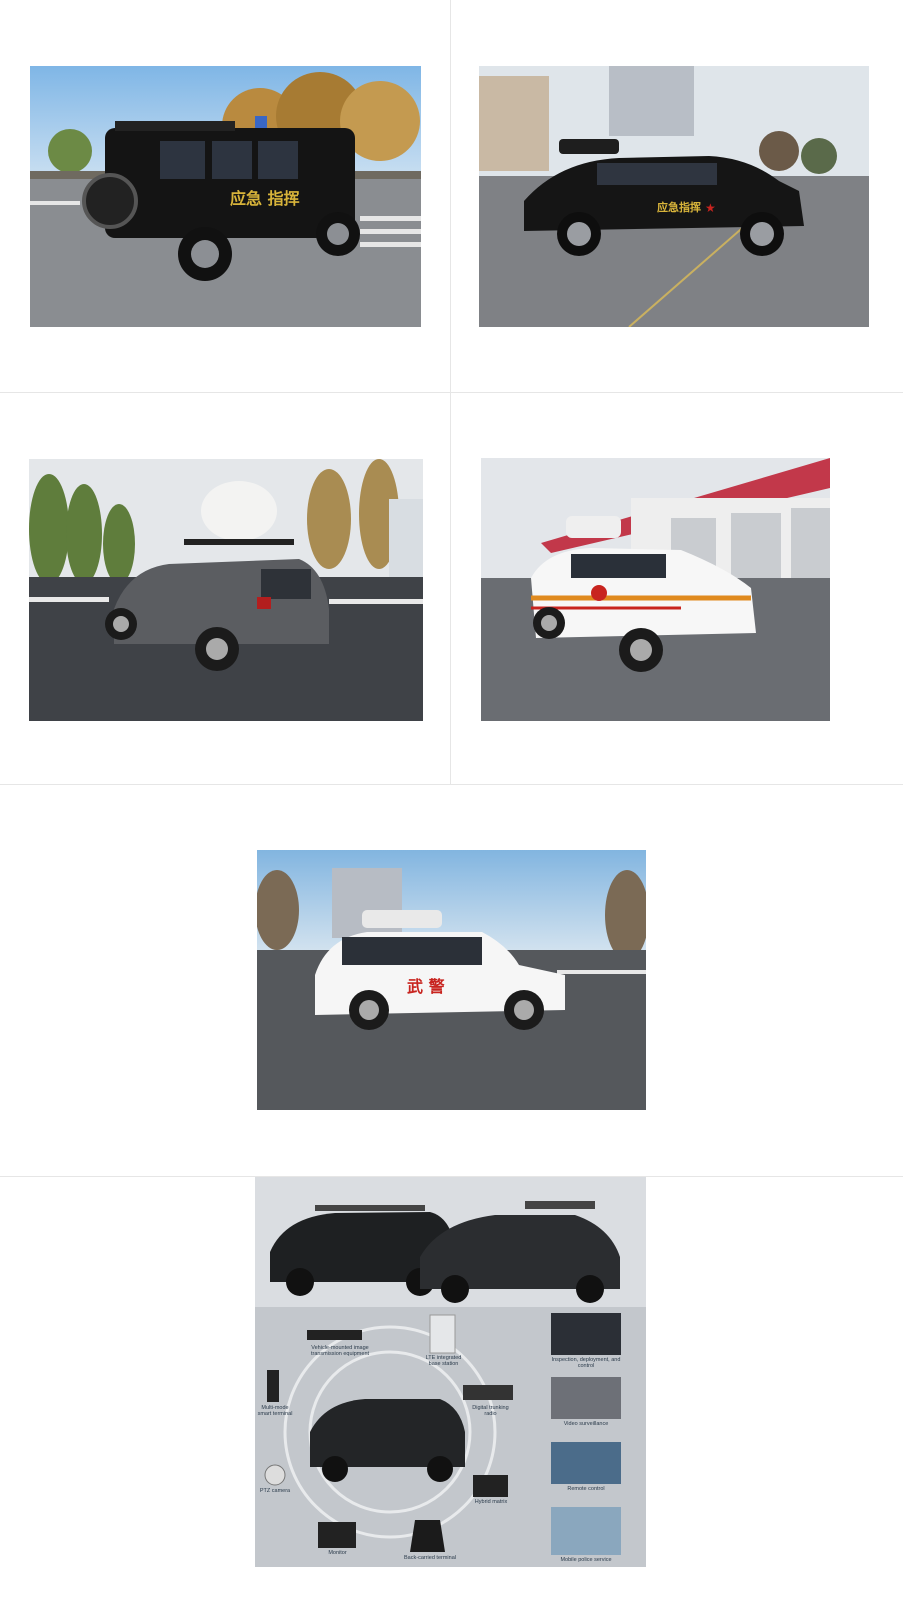 This screenshot has height=1605, width=923. I want to click on label-mobile-police: Mobile police service, so click(586, 1560).